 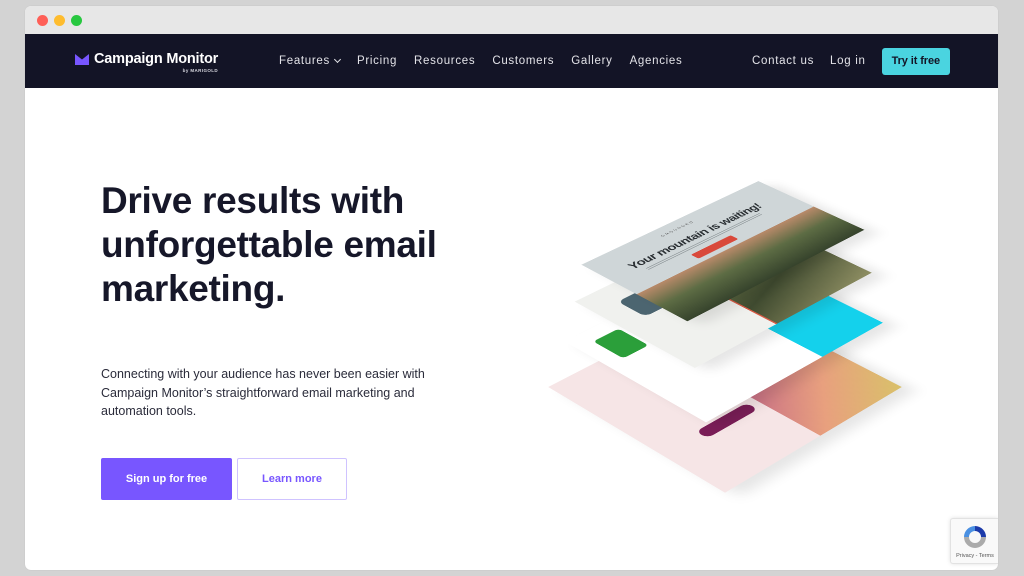 I want to click on cta-row: Sign up for free Learn more, so click(x=311, y=478).